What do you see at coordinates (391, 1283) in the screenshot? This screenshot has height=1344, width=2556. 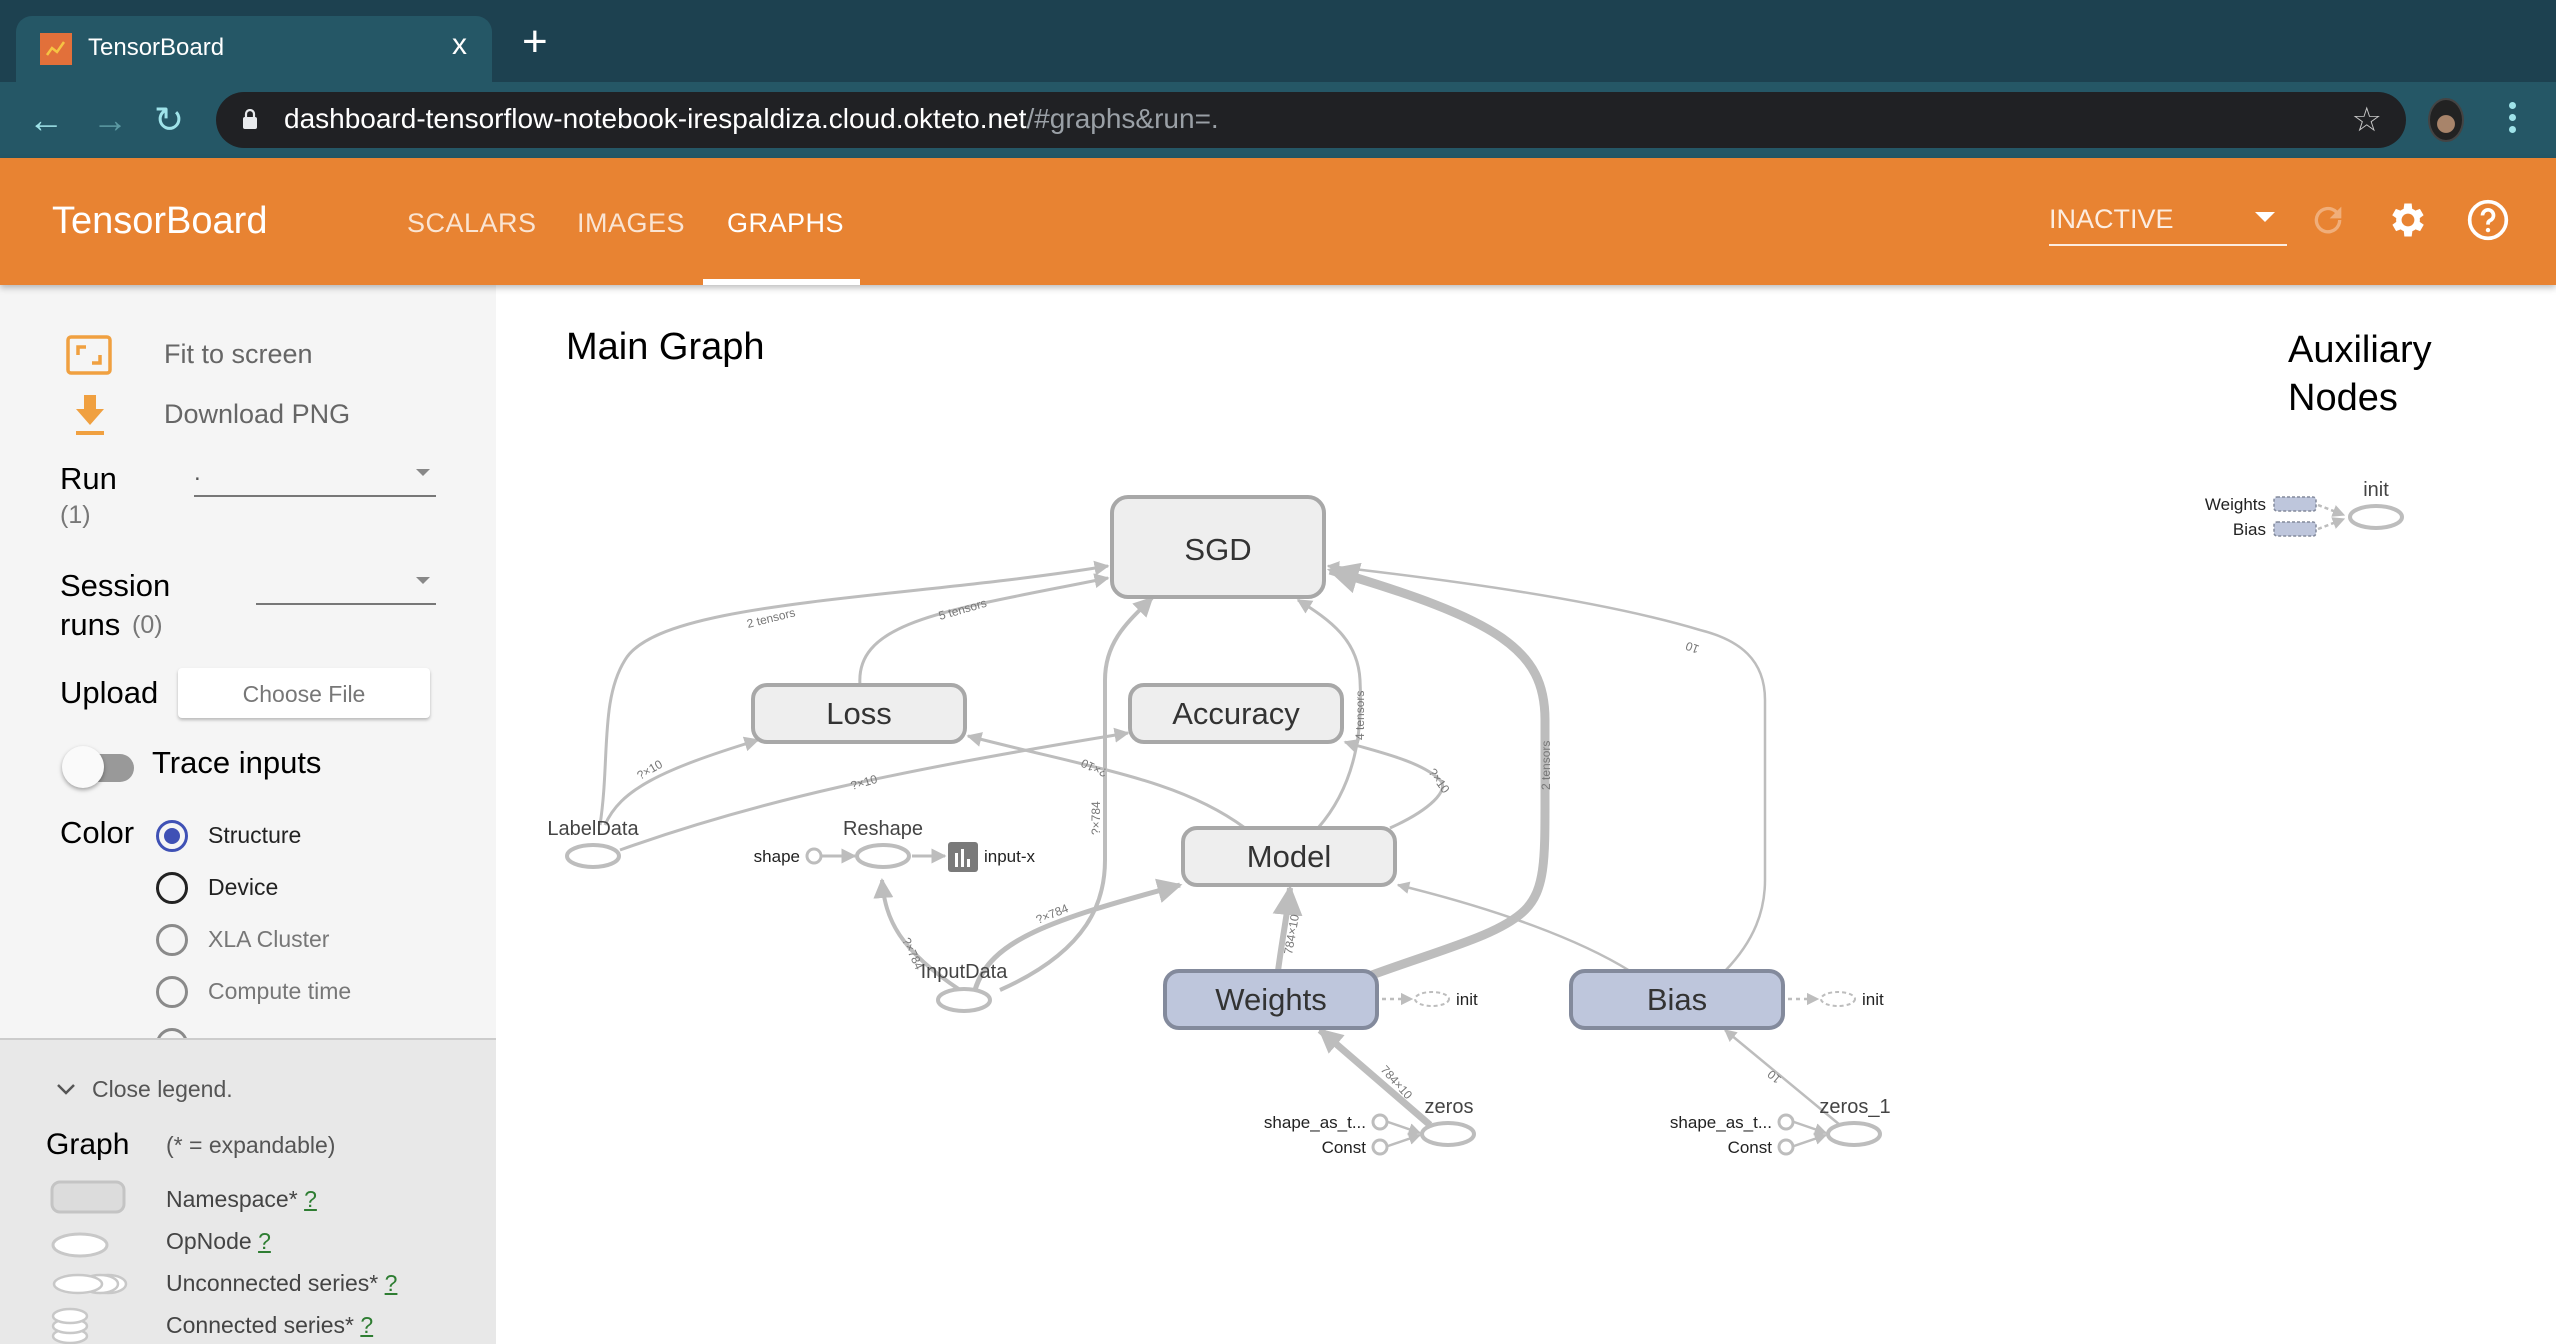 I see `unconnected-help-link: ?` at bounding box center [391, 1283].